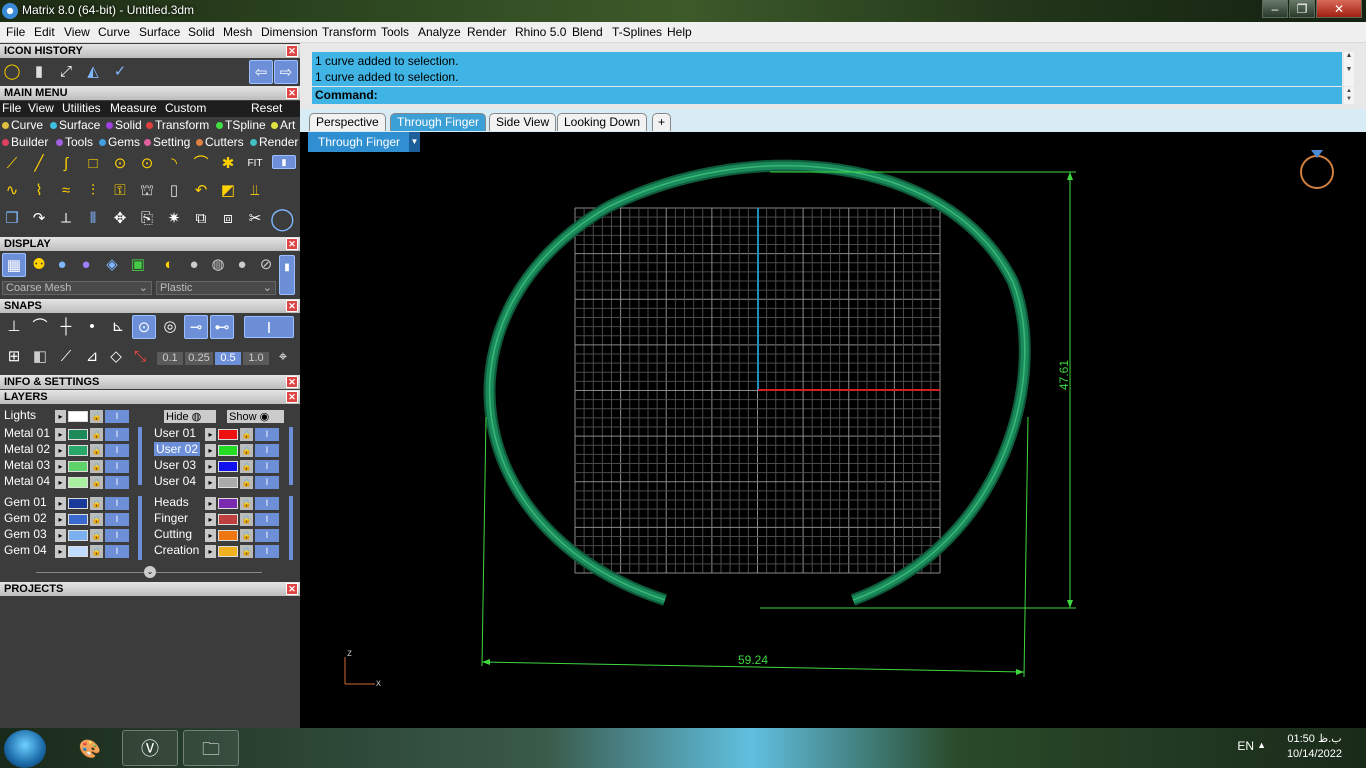 The image size is (1366, 768). Describe the element at coordinates (523, 122) in the screenshot. I see `tab-side-view: Side View` at that location.